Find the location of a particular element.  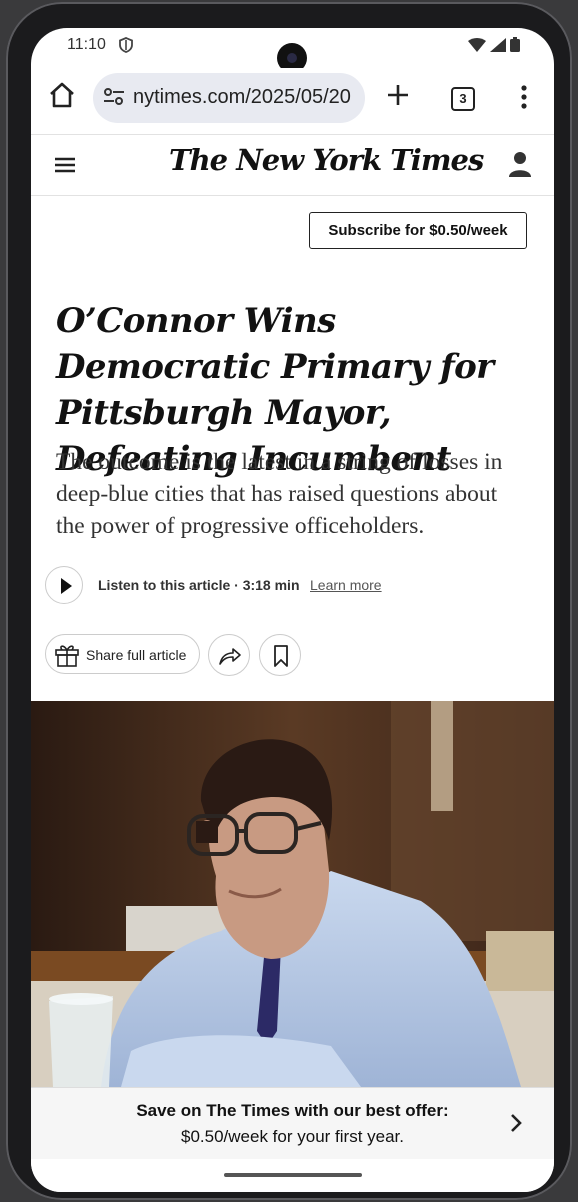

gesture-nav-area is located at coordinates (292, 1175).